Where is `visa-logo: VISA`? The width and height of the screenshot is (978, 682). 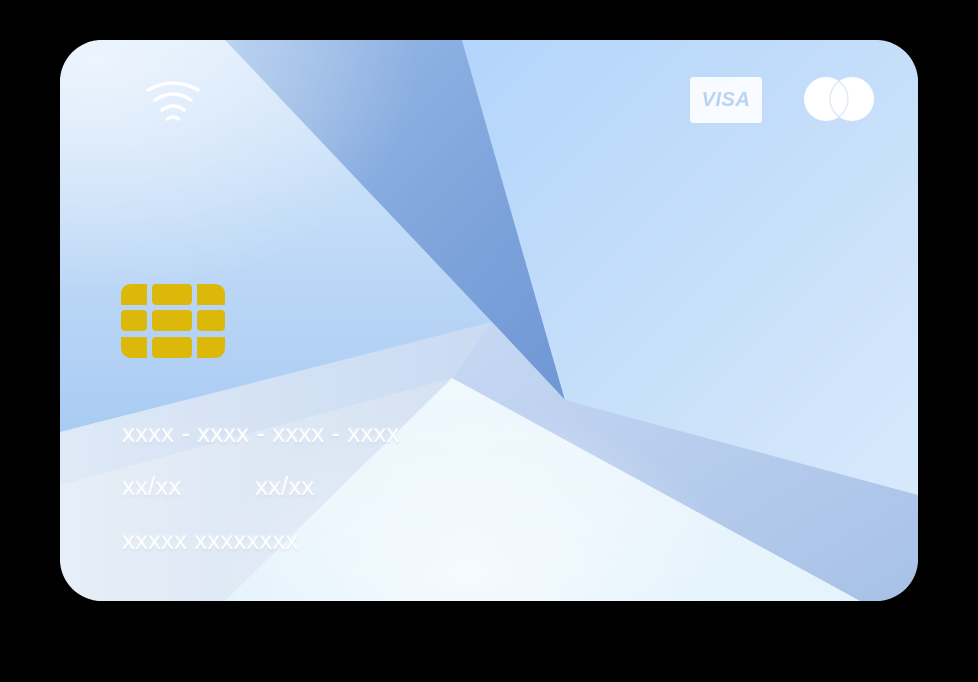 visa-logo: VISA is located at coordinates (726, 100).